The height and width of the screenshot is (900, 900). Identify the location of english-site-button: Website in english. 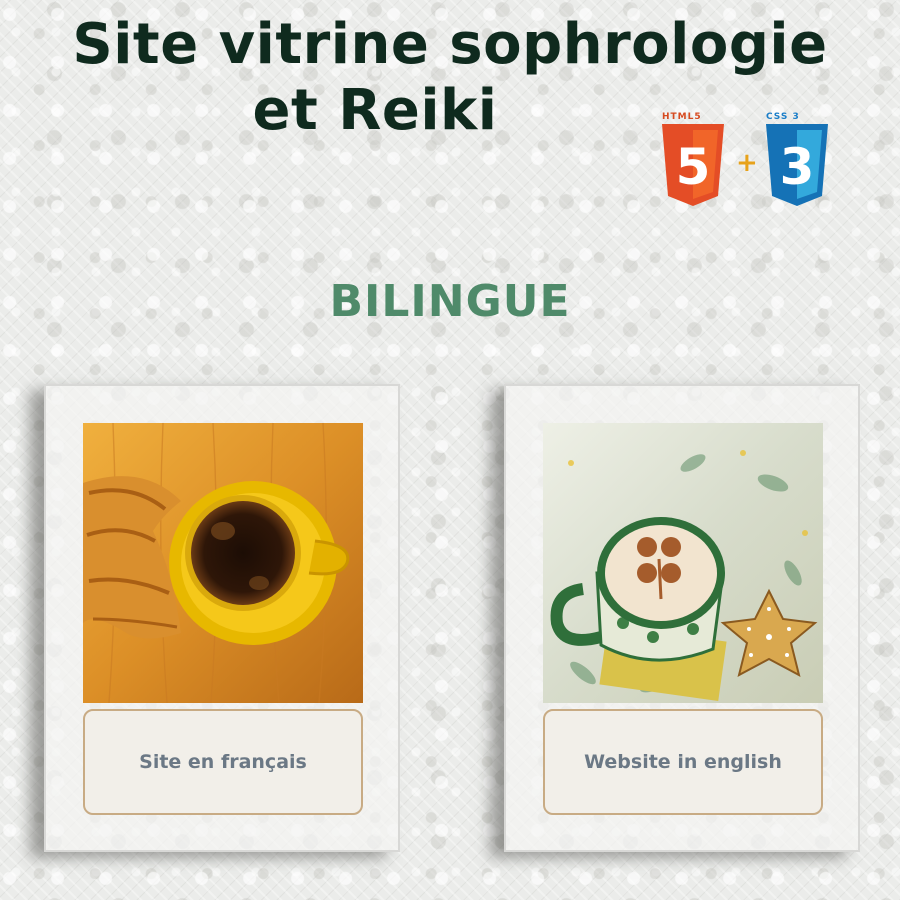
(683, 762).